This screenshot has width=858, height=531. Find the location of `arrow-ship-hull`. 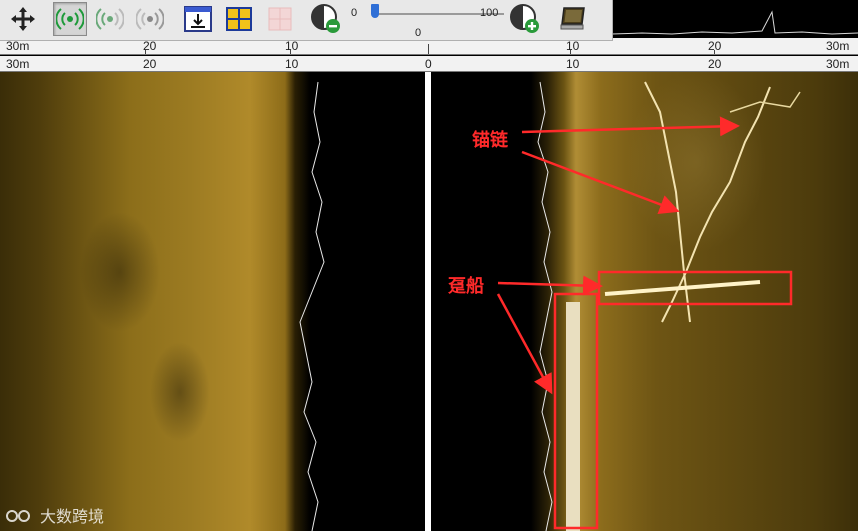

arrow-ship-hull is located at coordinates (550, 285).